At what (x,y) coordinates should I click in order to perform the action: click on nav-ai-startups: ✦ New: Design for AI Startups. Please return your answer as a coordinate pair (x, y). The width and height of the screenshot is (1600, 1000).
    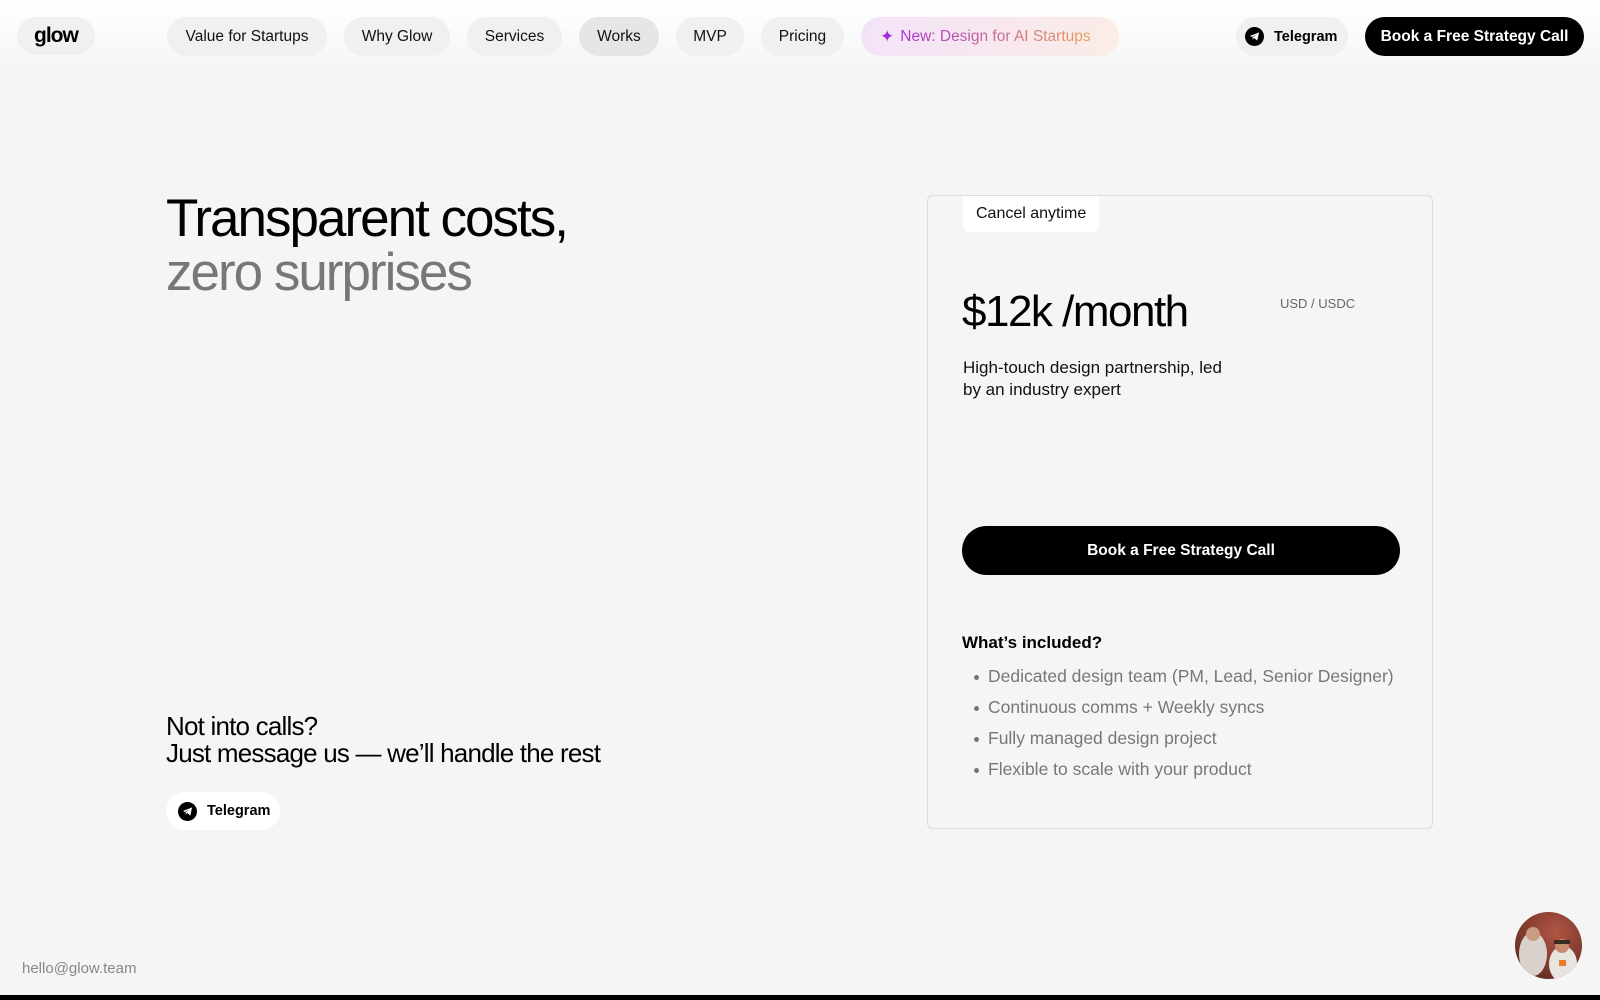
    Looking at the image, I should click on (990, 36).